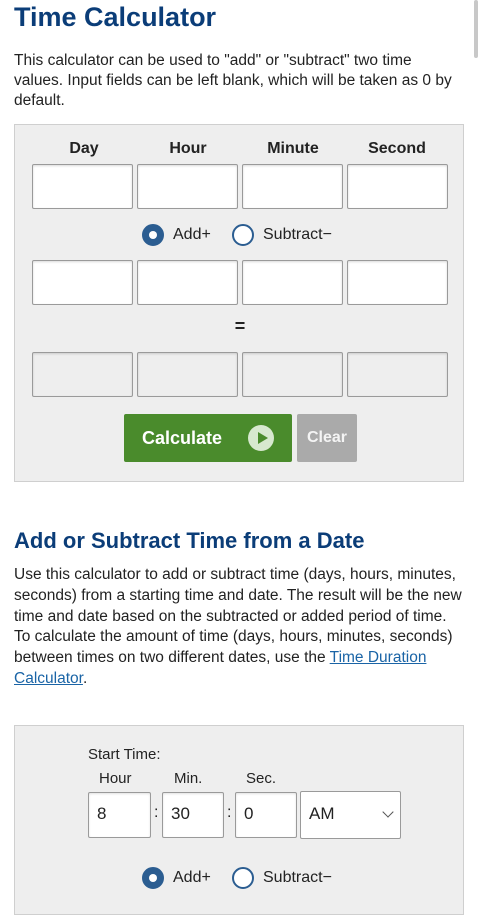 The height and width of the screenshot is (915, 480). What do you see at coordinates (124, 754) in the screenshot?
I see `start-time-label: Start Time:` at bounding box center [124, 754].